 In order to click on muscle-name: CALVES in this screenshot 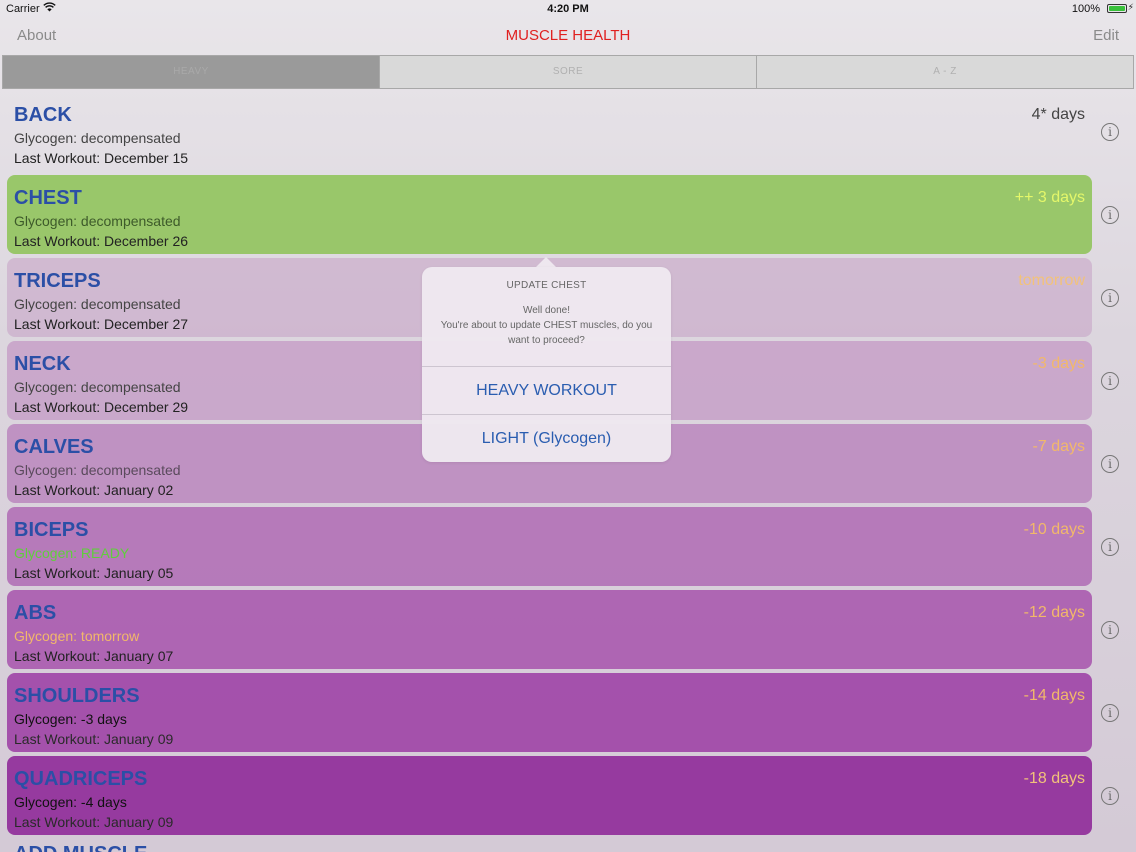, I will do `click(54, 447)`.